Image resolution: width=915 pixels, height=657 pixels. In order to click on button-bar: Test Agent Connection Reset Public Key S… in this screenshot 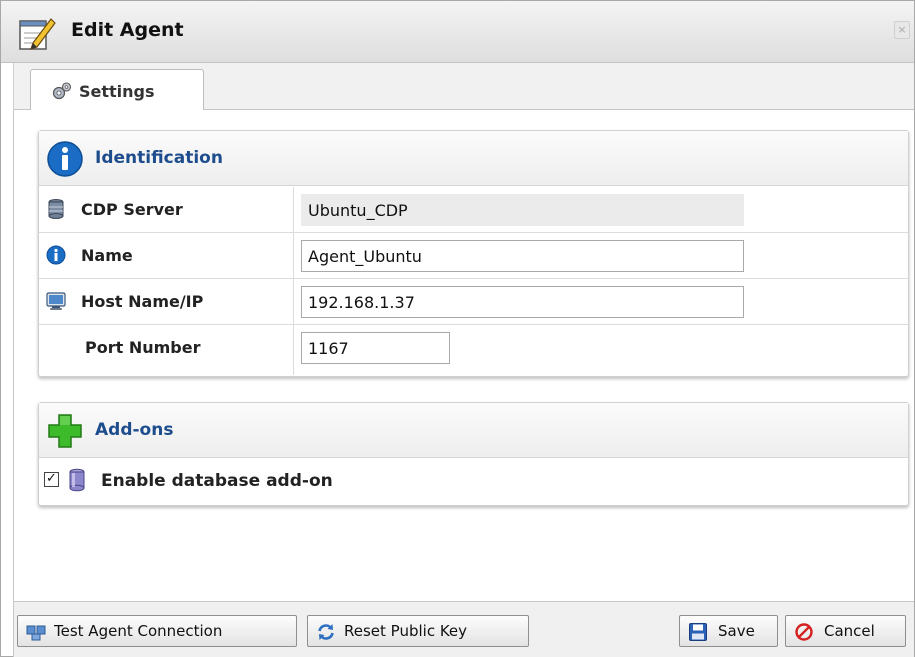, I will do `click(463, 629)`.